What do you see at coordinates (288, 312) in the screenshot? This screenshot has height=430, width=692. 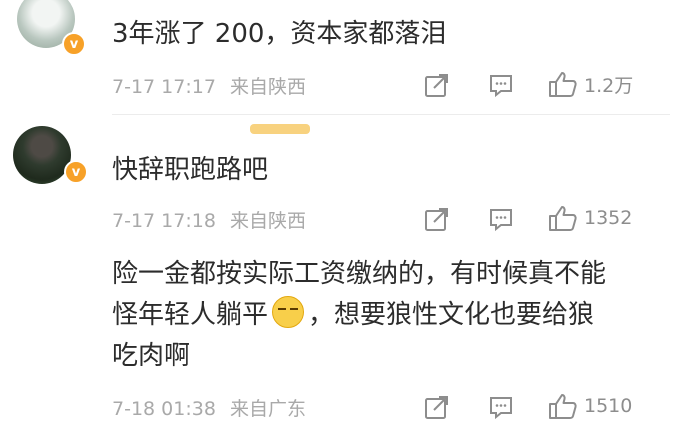 I see `emoji-icon` at bounding box center [288, 312].